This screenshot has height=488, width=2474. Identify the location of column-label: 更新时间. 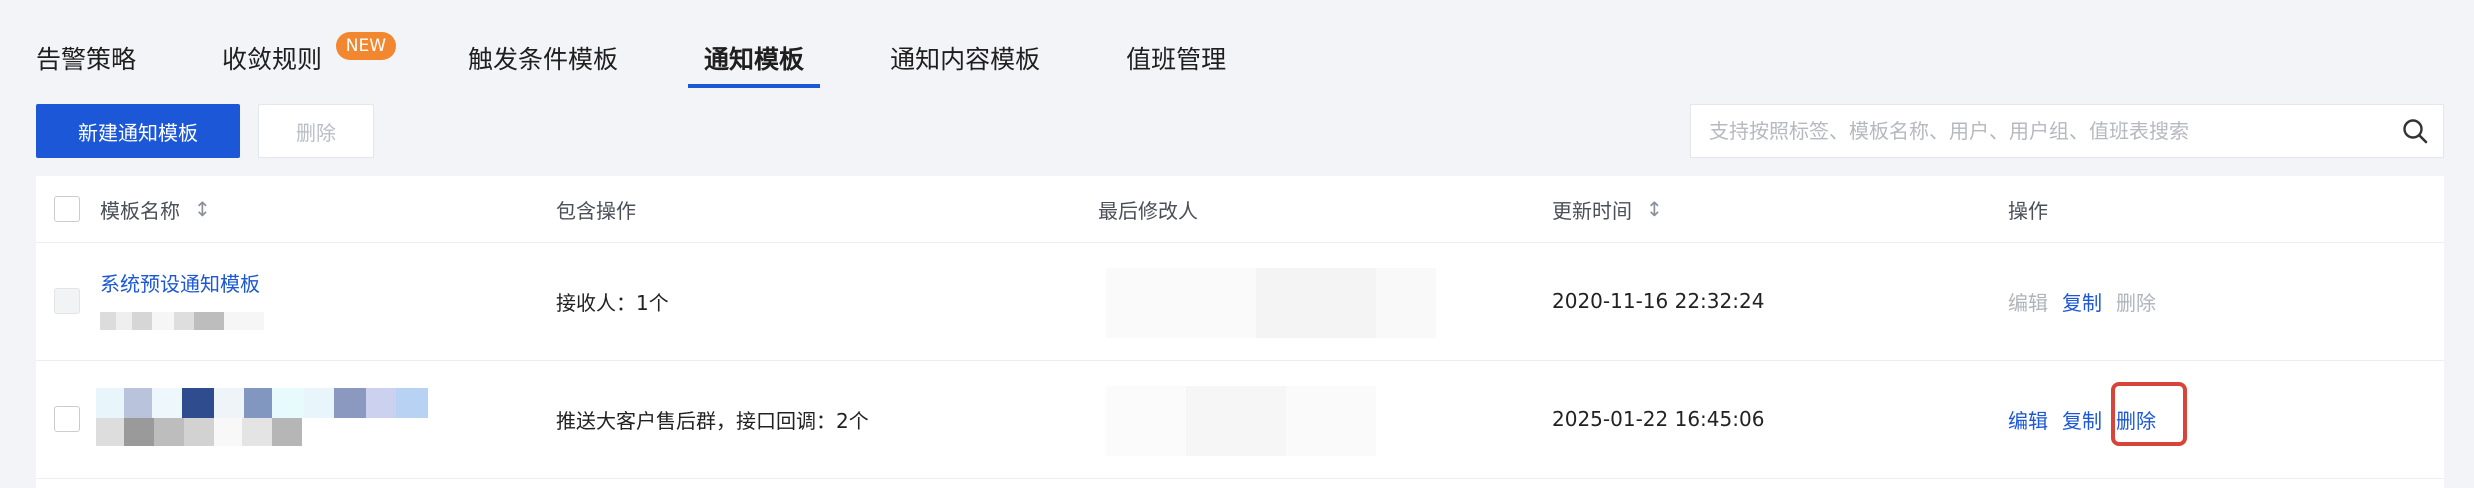
(1592, 210).